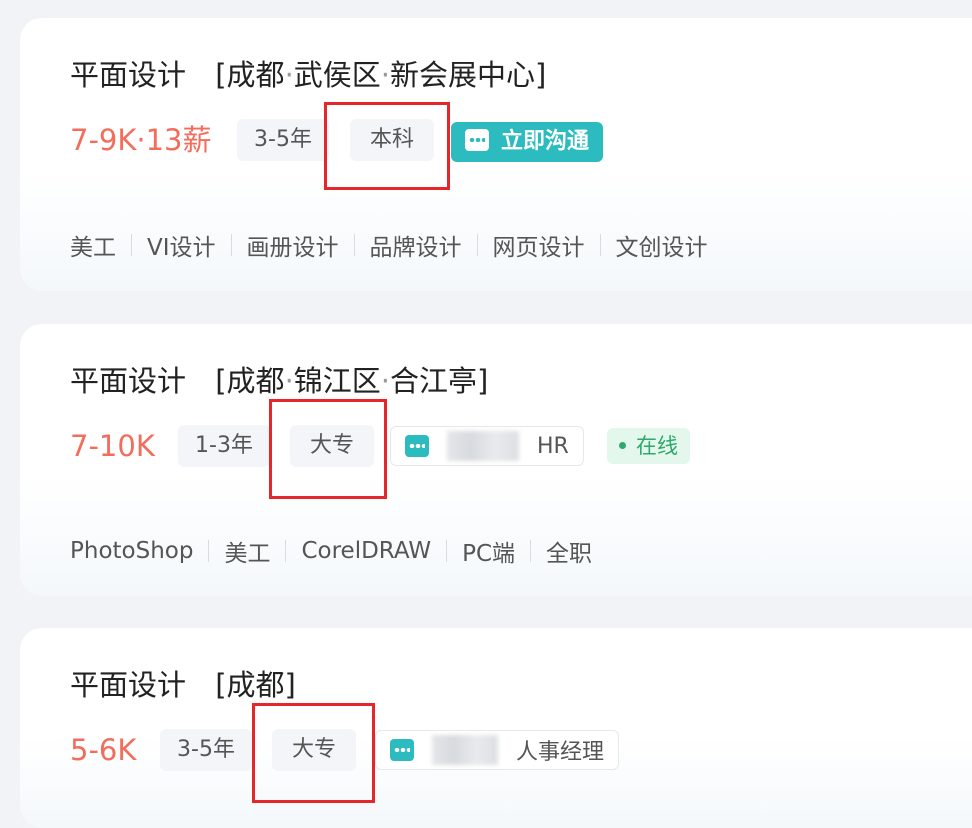 The width and height of the screenshot is (972, 828). Describe the element at coordinates (415, 248) in the screenshot. I see `skill-tag: 品牌设计` at that location.